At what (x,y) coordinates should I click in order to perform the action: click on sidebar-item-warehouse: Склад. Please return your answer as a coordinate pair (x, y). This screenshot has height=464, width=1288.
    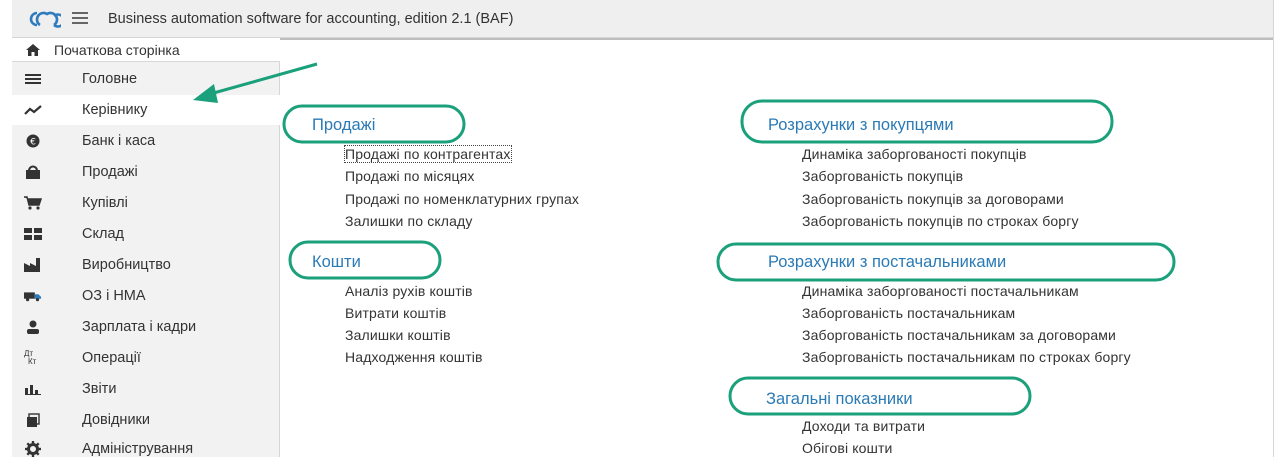
    Looking at the image, I should click on (146, 234).